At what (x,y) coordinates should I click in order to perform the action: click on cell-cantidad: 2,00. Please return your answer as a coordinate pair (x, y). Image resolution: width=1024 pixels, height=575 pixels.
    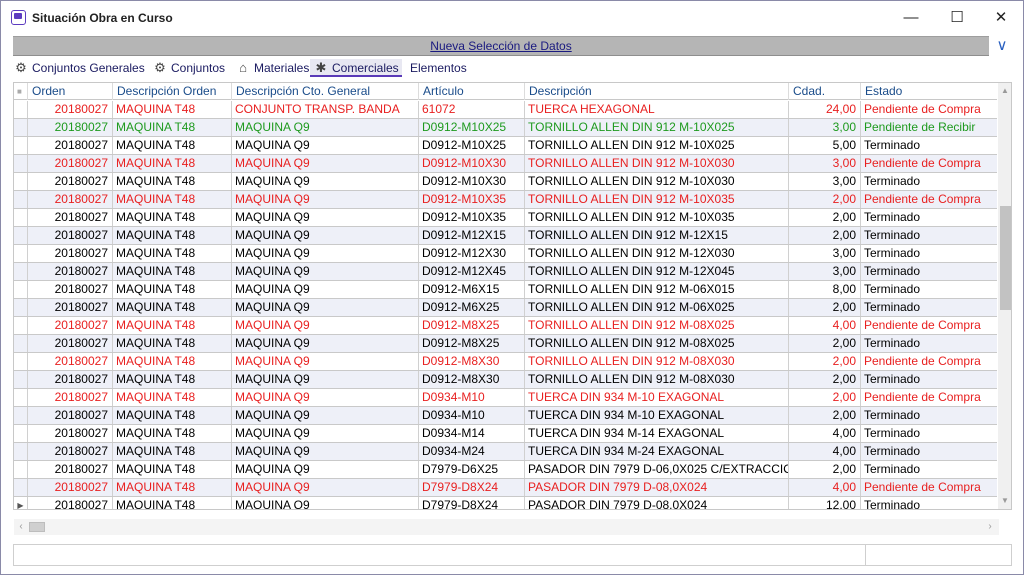
    Looking at the image, I should click on (824, 415).